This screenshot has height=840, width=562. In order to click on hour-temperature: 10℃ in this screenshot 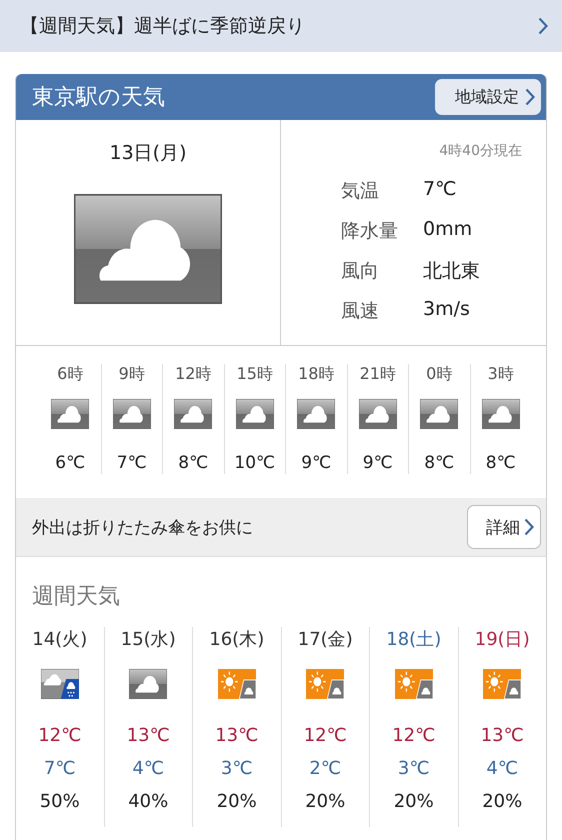, I will do `click(255, 463)`.